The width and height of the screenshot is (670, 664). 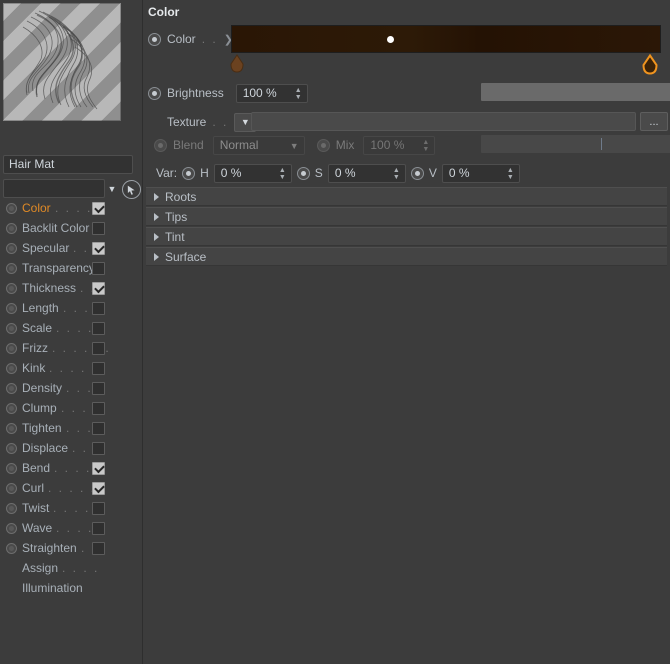 What do you see at coordinates (406, 196) in the screenshot?
I see `section-header-roots: Roots` at bounding box center [406, 196].